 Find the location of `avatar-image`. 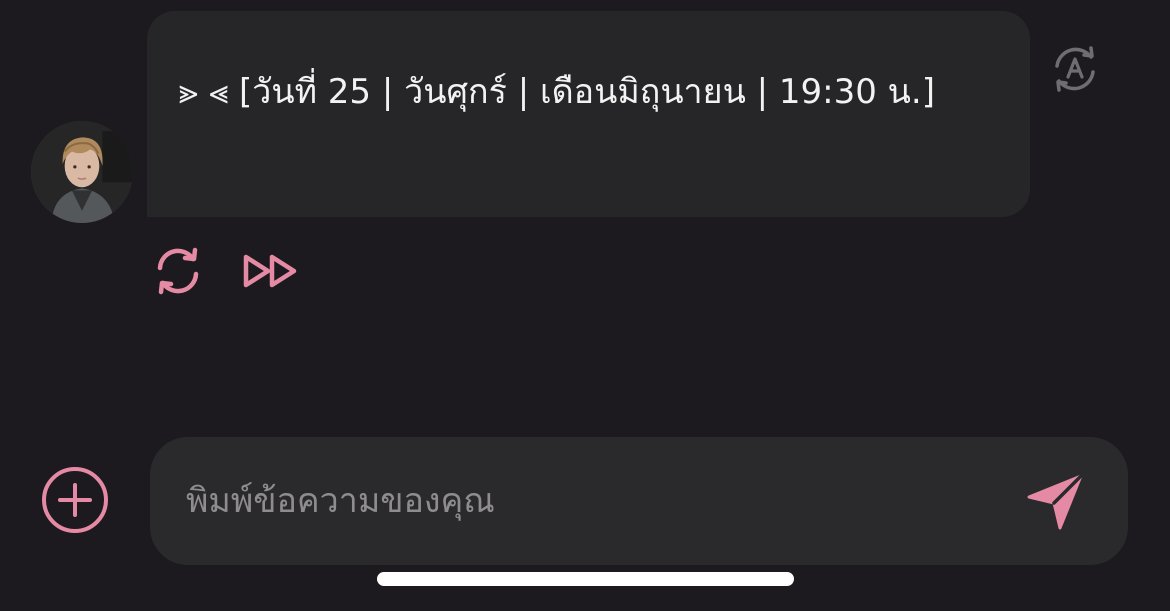

avatar-image is located at coordinates (82, 172).